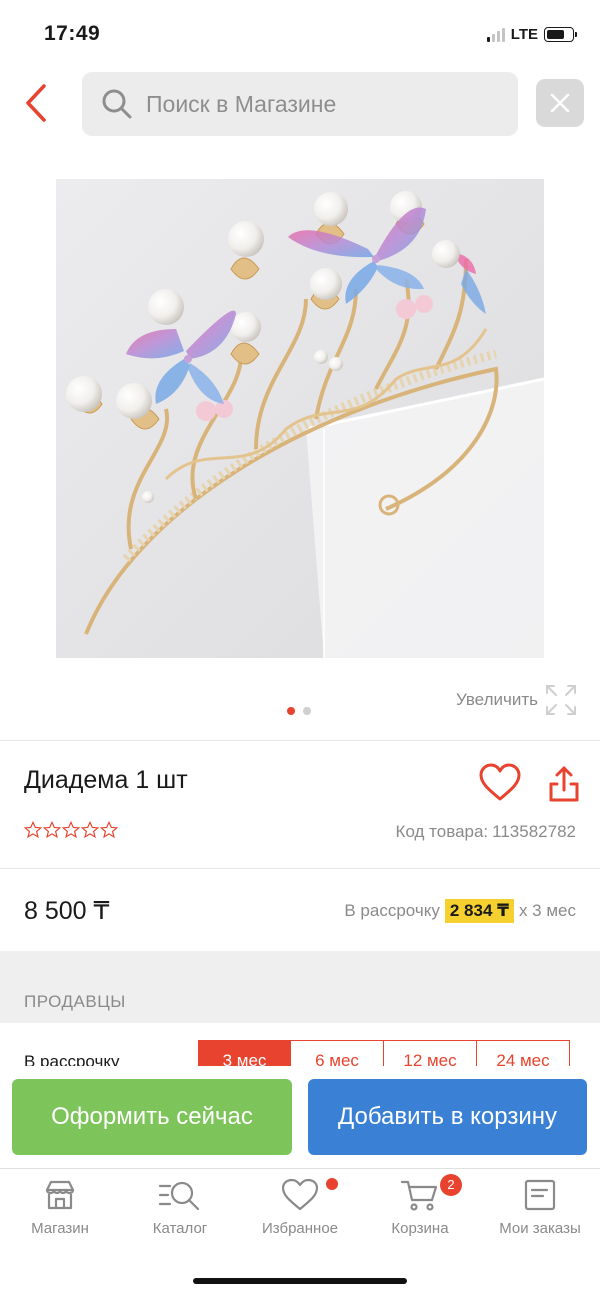  I want to click on tab-cart: 2 Корзина, so click(420, 1205).